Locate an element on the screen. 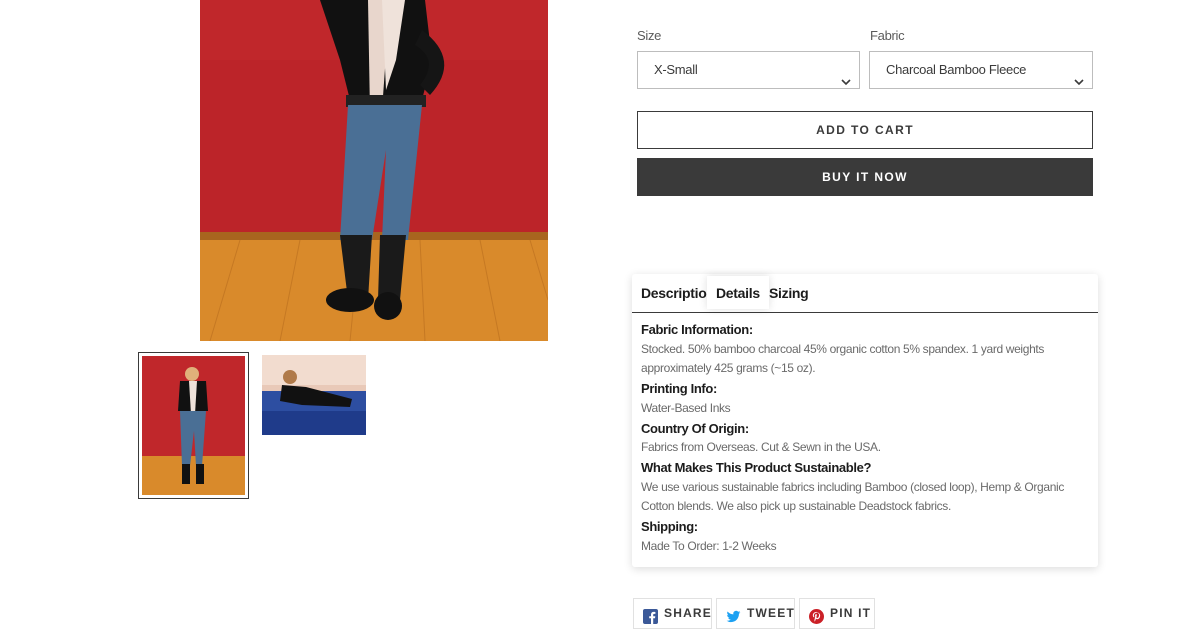 This screenshot has height=635, width=1200. detail-heading: Country Of Origin: is located at coordinates (695, 428).